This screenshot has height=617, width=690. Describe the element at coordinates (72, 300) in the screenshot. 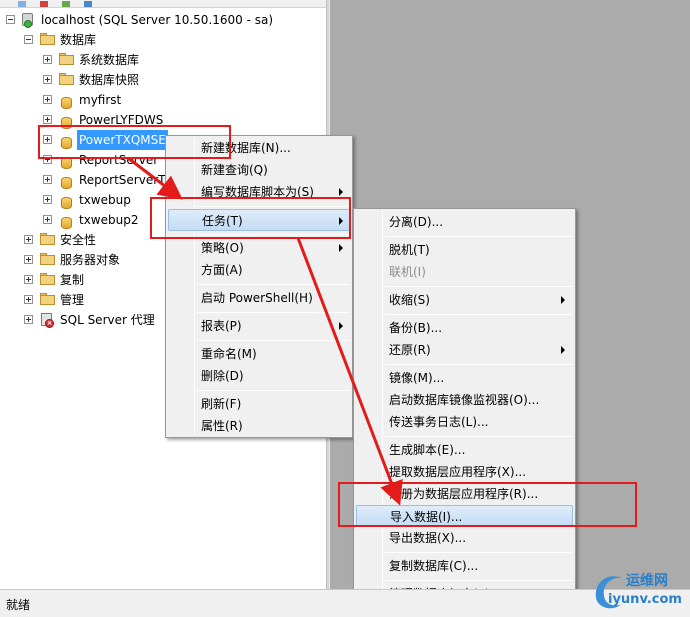

I see `tree-node-label: 管理` at that location.